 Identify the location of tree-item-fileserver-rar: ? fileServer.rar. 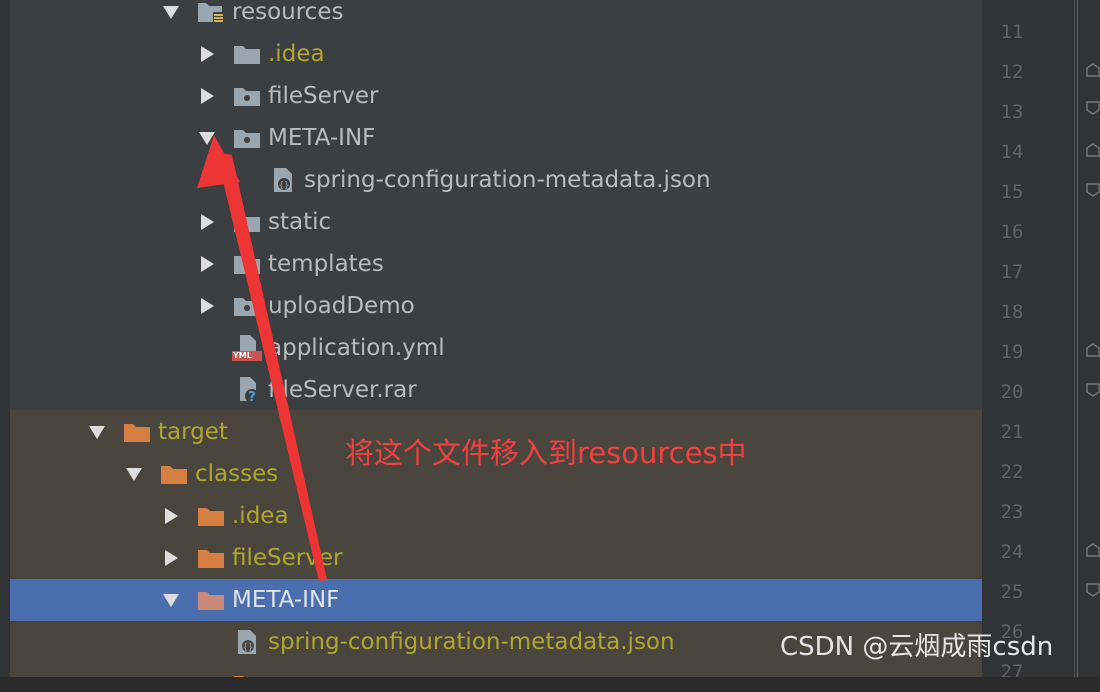
(496, 390).